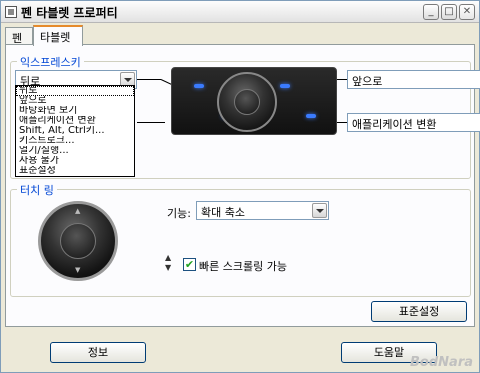 The image size is (480, 373). What do you see at coordinates (419, 311) in the screenshot?
I see `default-settings-button: 표준설정` at bounding box center [419, 311].